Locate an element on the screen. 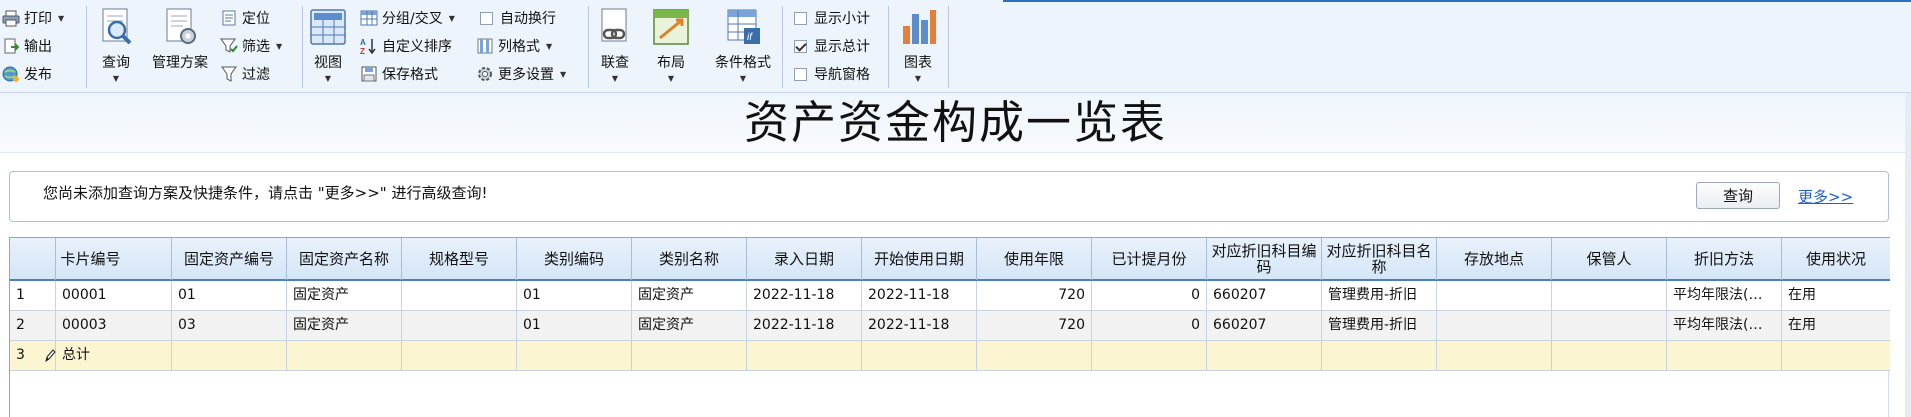 The width and height of the screenshot is (1911, 417). filter-button: 过滤 is located at coordinates (245, 74).